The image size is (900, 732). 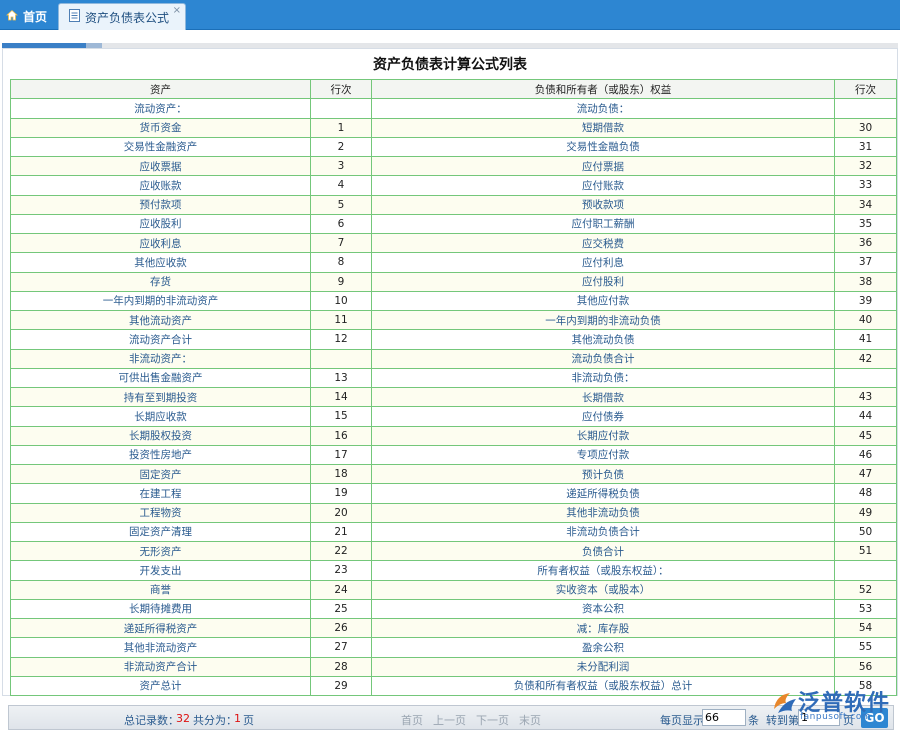 I want to click on table-row: 资产总计 29 负债和所有者权益（或股东权益）总计 58, so click(x=453, y=686).